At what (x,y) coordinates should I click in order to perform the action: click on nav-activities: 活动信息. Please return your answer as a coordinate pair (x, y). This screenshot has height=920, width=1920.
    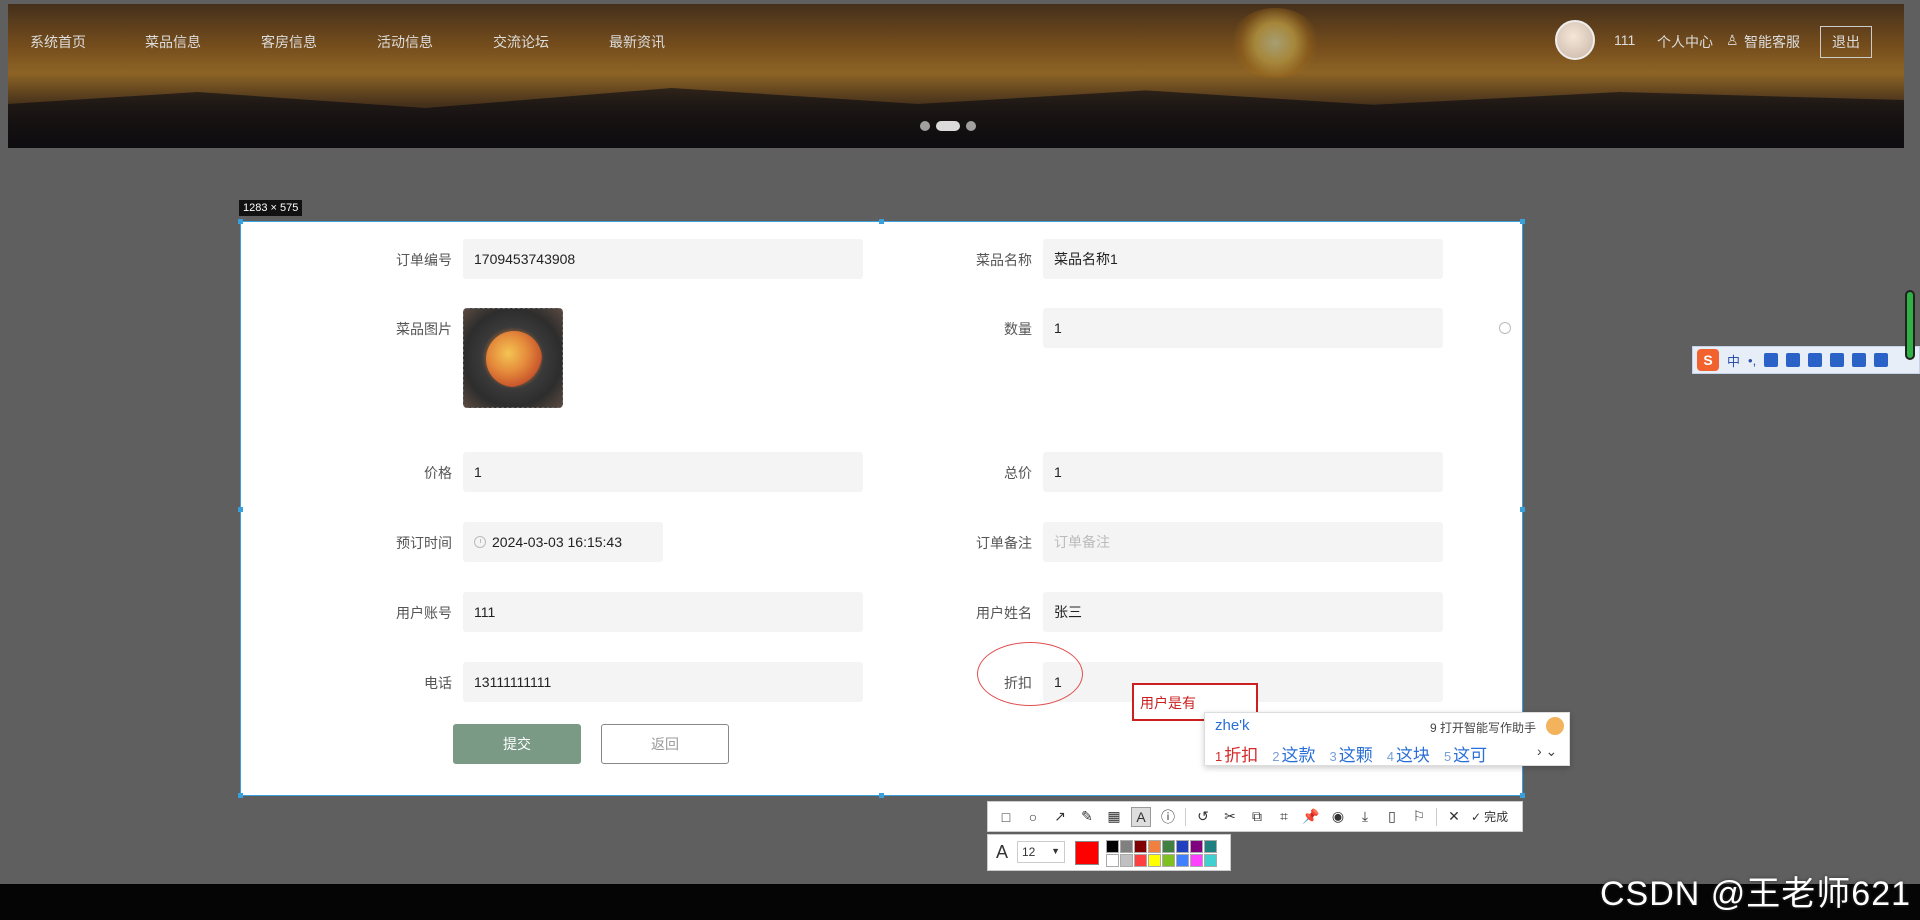
    Looking at the image, I should click on (405, 42).